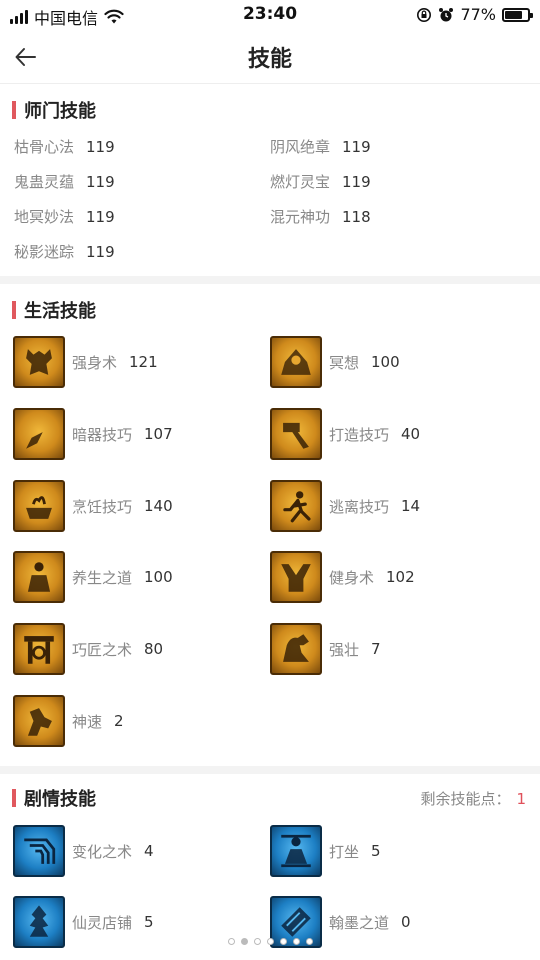  Describe the element at coordinates (39, 721) in the screenshot. I see `speed-icon` at that location.